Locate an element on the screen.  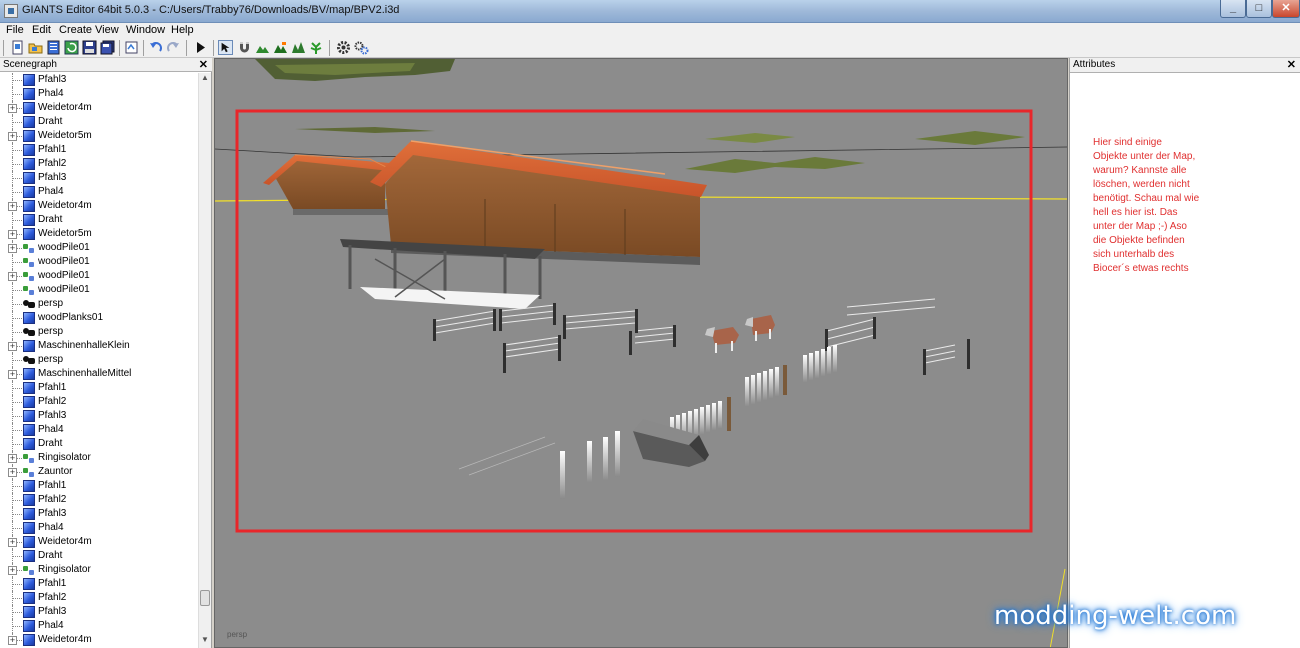
scroll-down-arrow: ▼ is located at coordinates (205, 639).